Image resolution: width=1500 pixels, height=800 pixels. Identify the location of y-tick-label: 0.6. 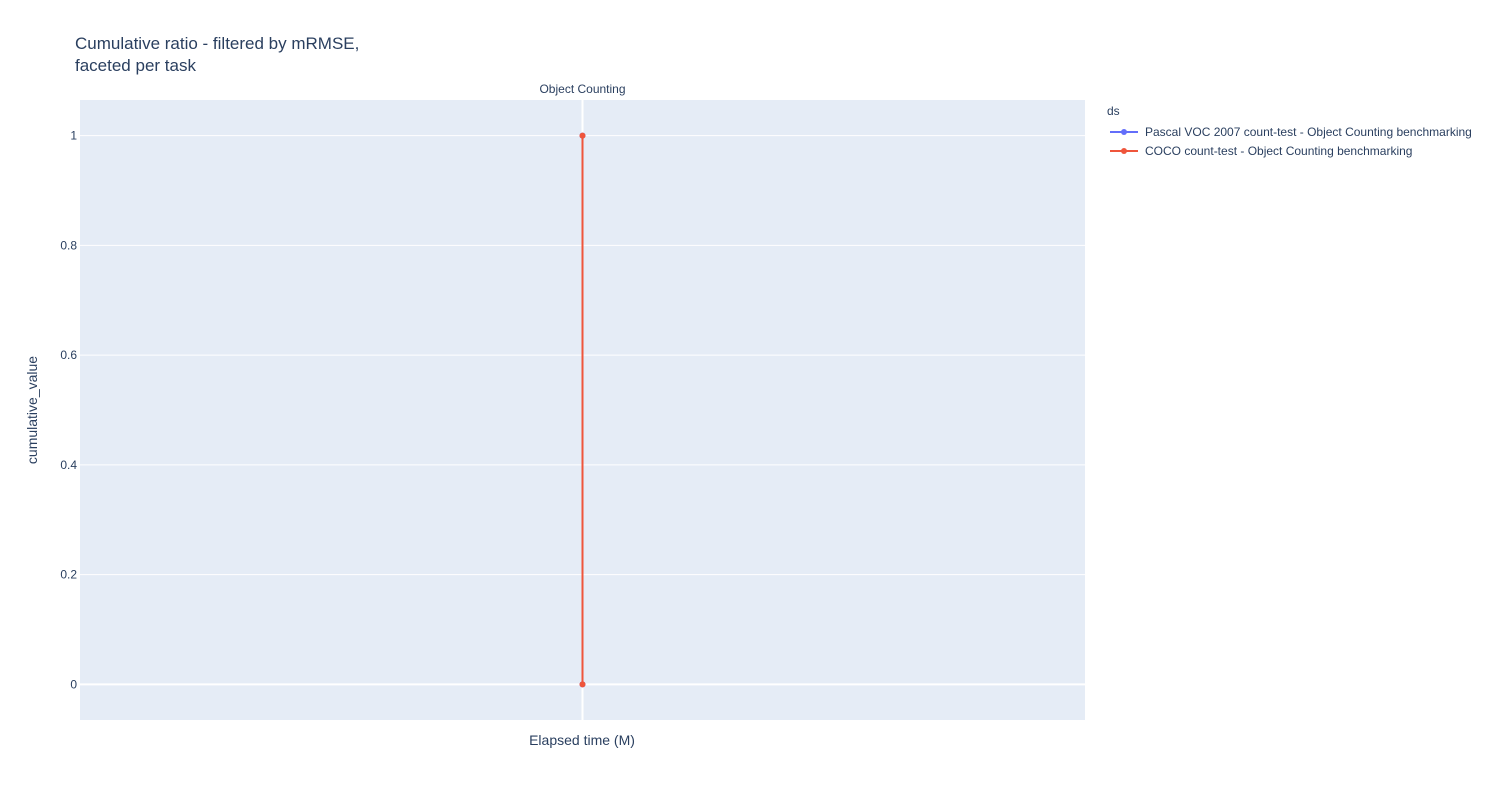
(68, 355).